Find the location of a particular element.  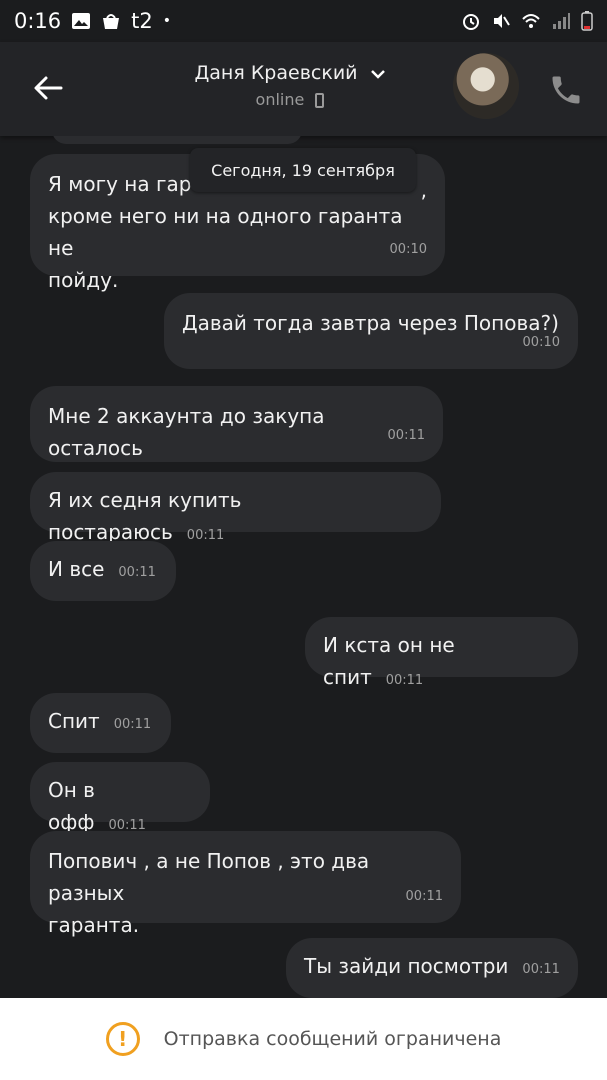

message-bubble-incoming: Мне 2 аккаунта до закупа осталось 00:11 is located at coordinates (236, 424).